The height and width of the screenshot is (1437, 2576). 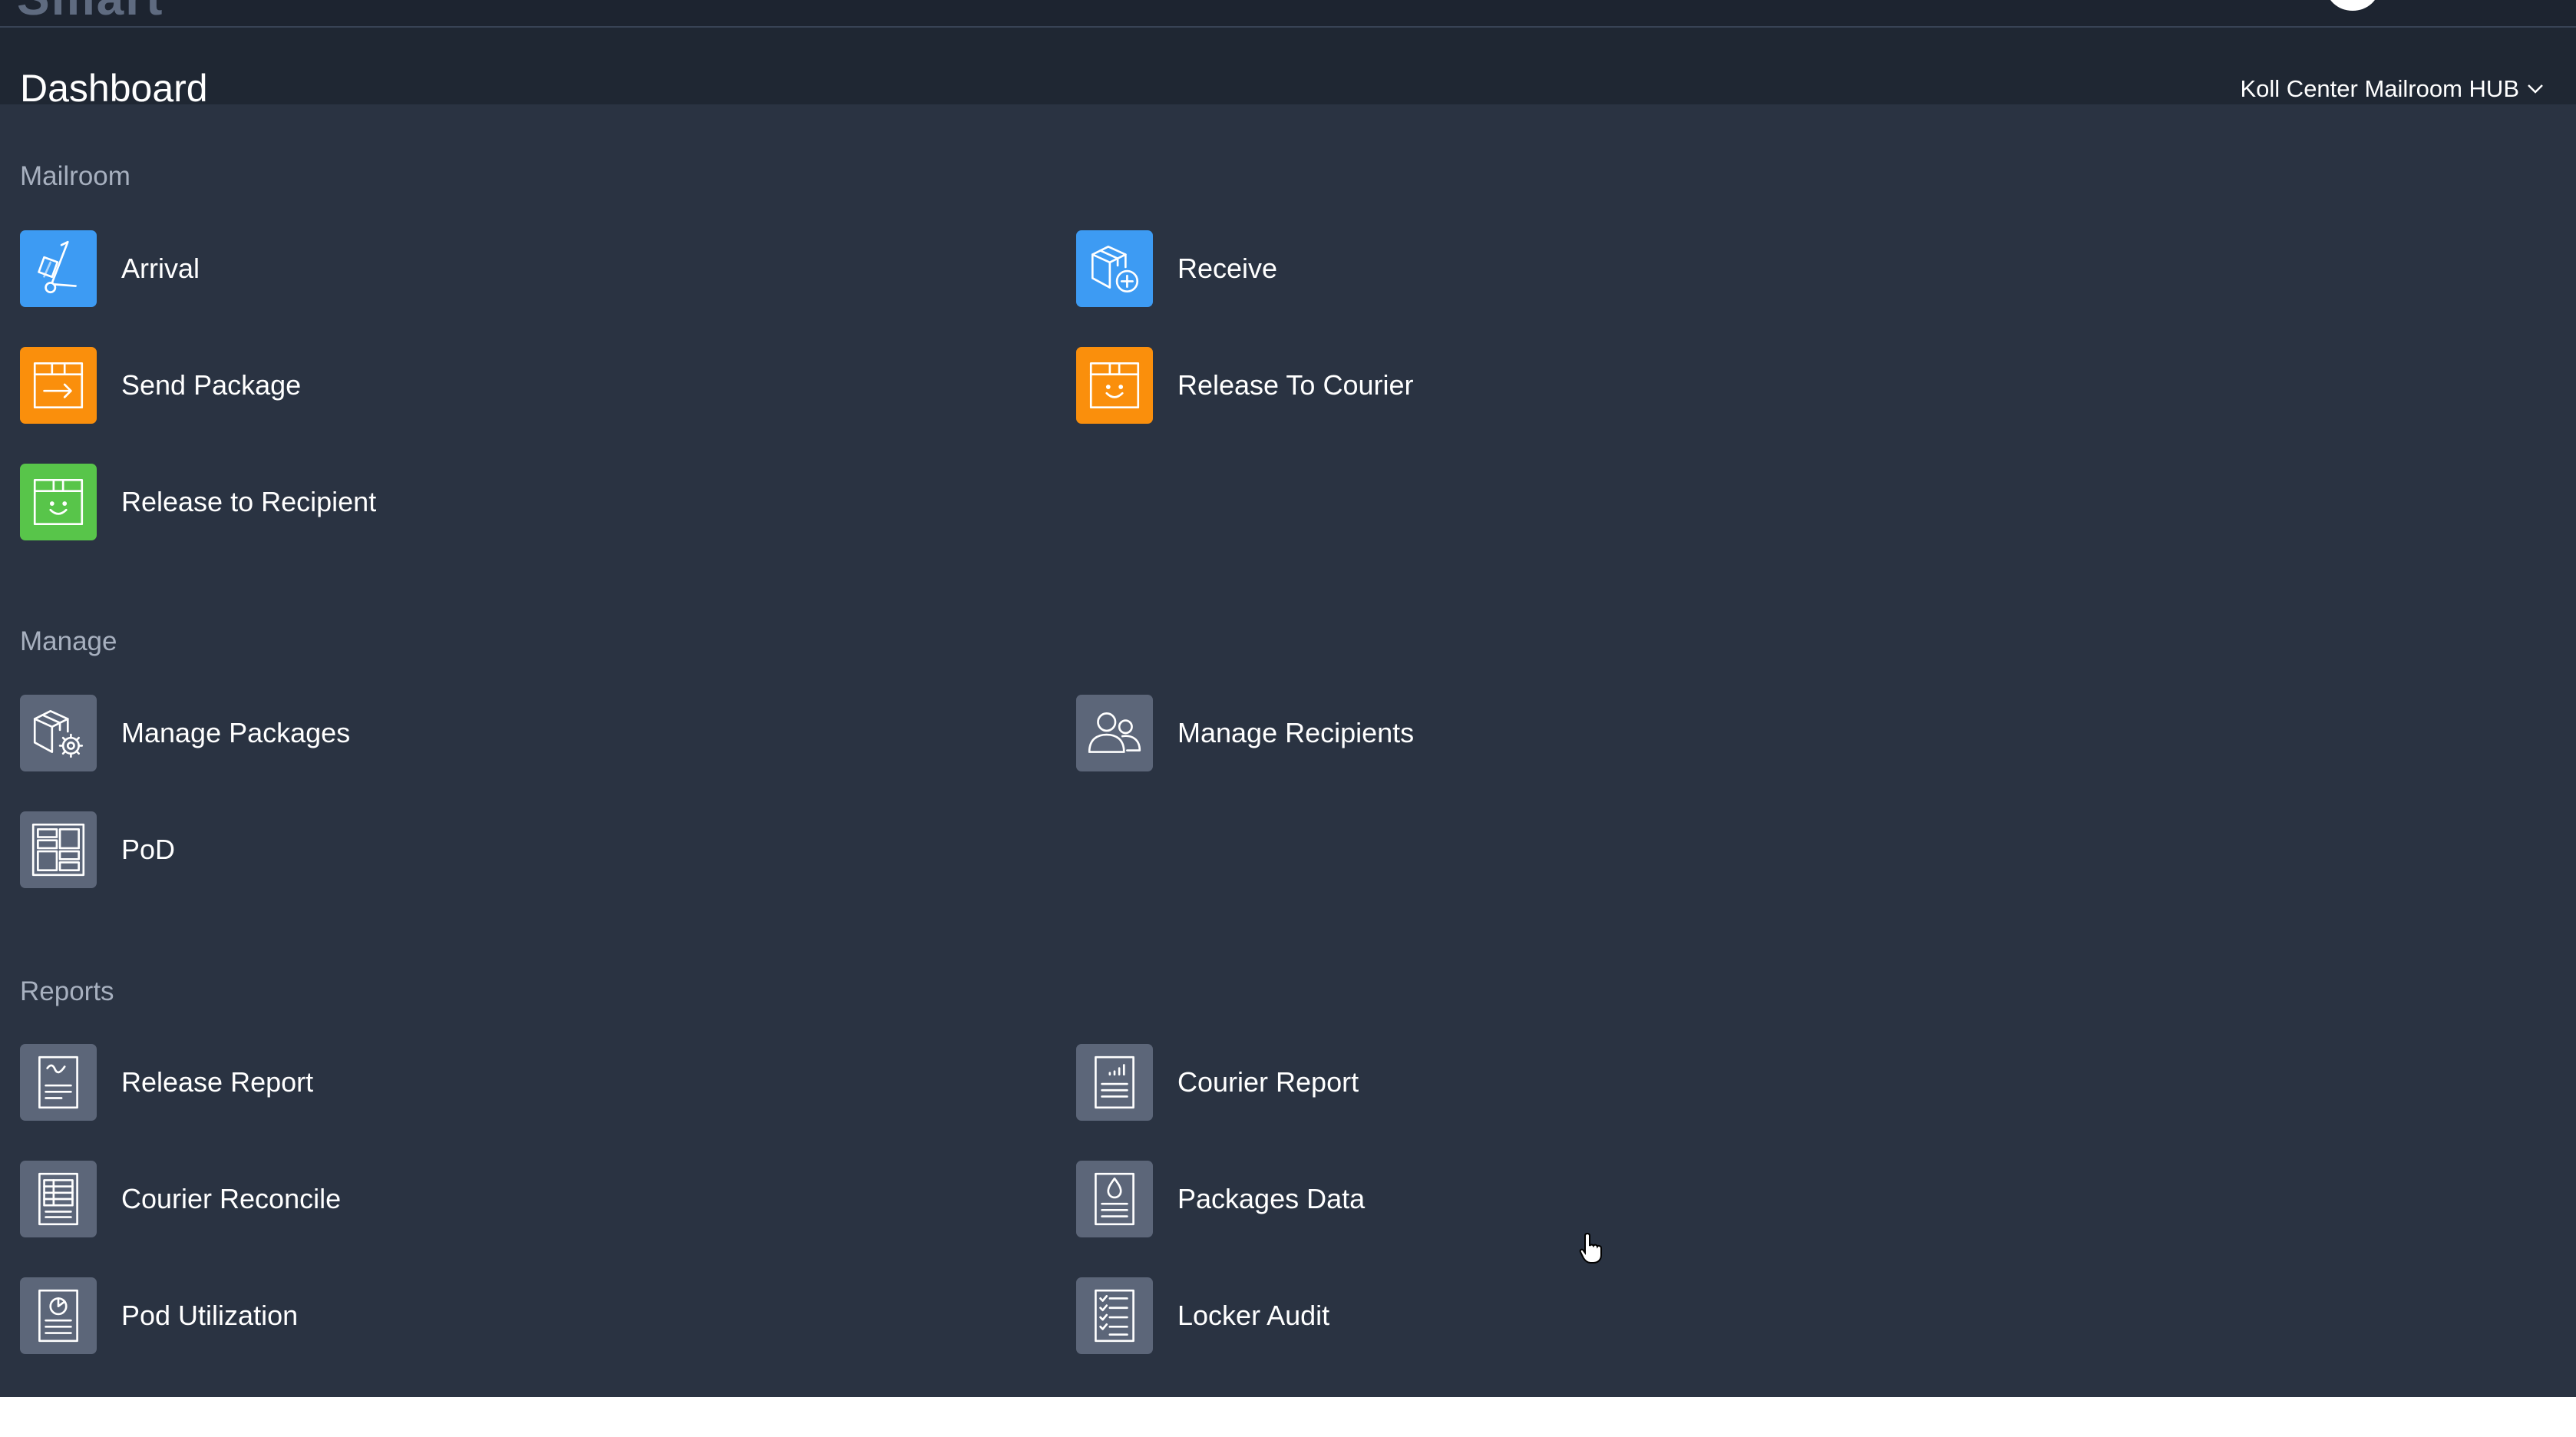 I want to click on tile-label: Release Report, so click(x=217, y=1082).